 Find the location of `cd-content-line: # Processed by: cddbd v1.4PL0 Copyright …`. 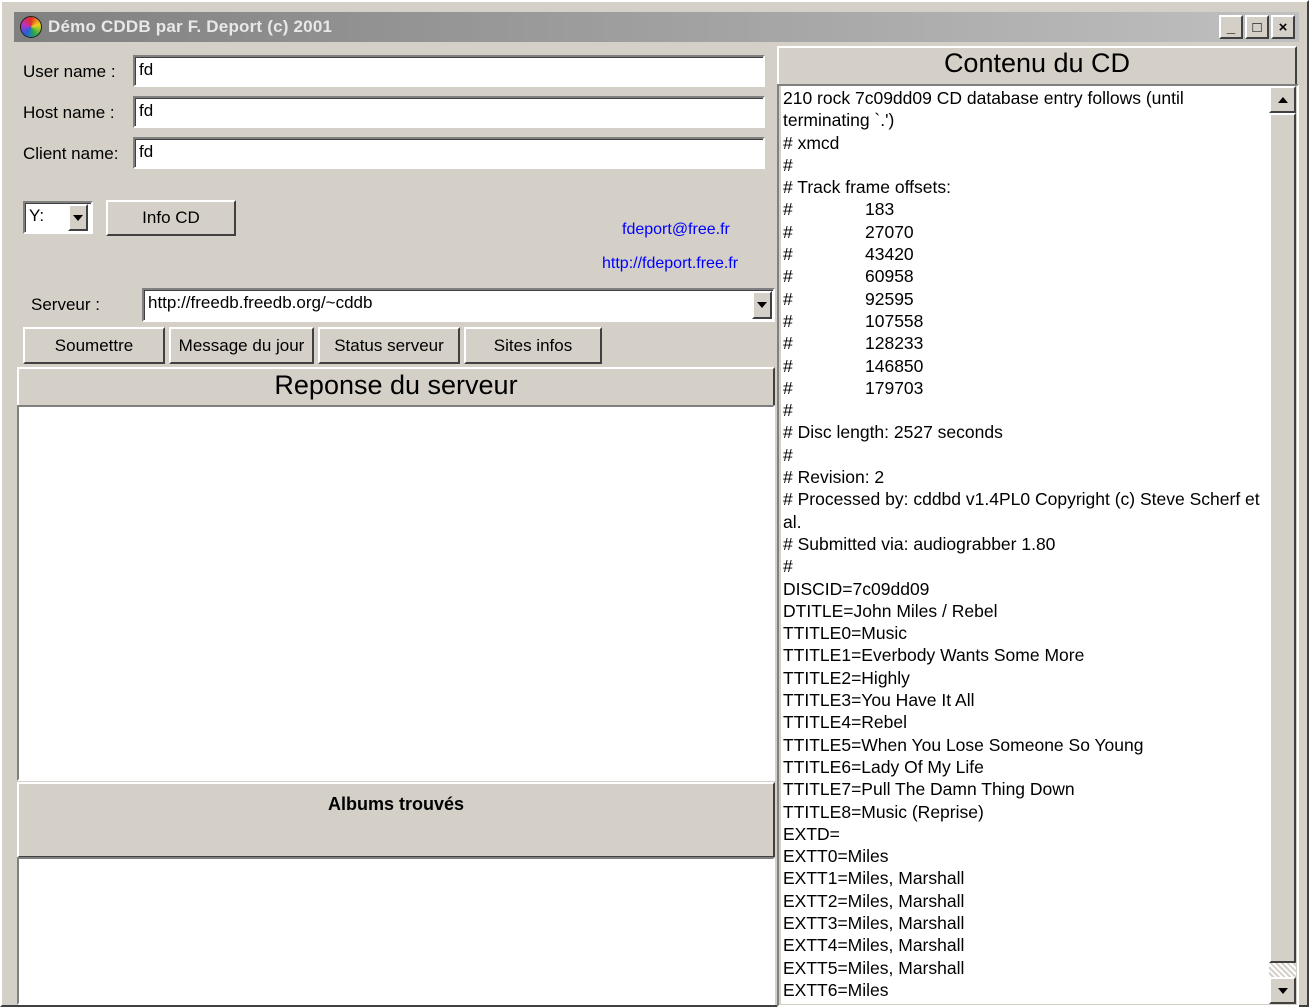

cd-content-line: # Processed by: cddbd v1.4PL0 Copyright … is located at coordinates (1024, 510).